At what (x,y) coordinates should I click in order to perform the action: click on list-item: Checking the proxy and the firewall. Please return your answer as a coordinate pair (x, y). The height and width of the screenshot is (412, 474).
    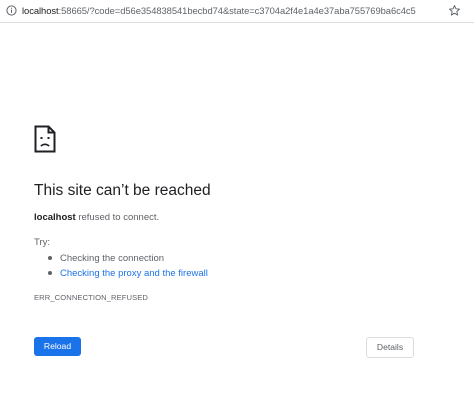
    Looking at the image, I should click on (121, 273).